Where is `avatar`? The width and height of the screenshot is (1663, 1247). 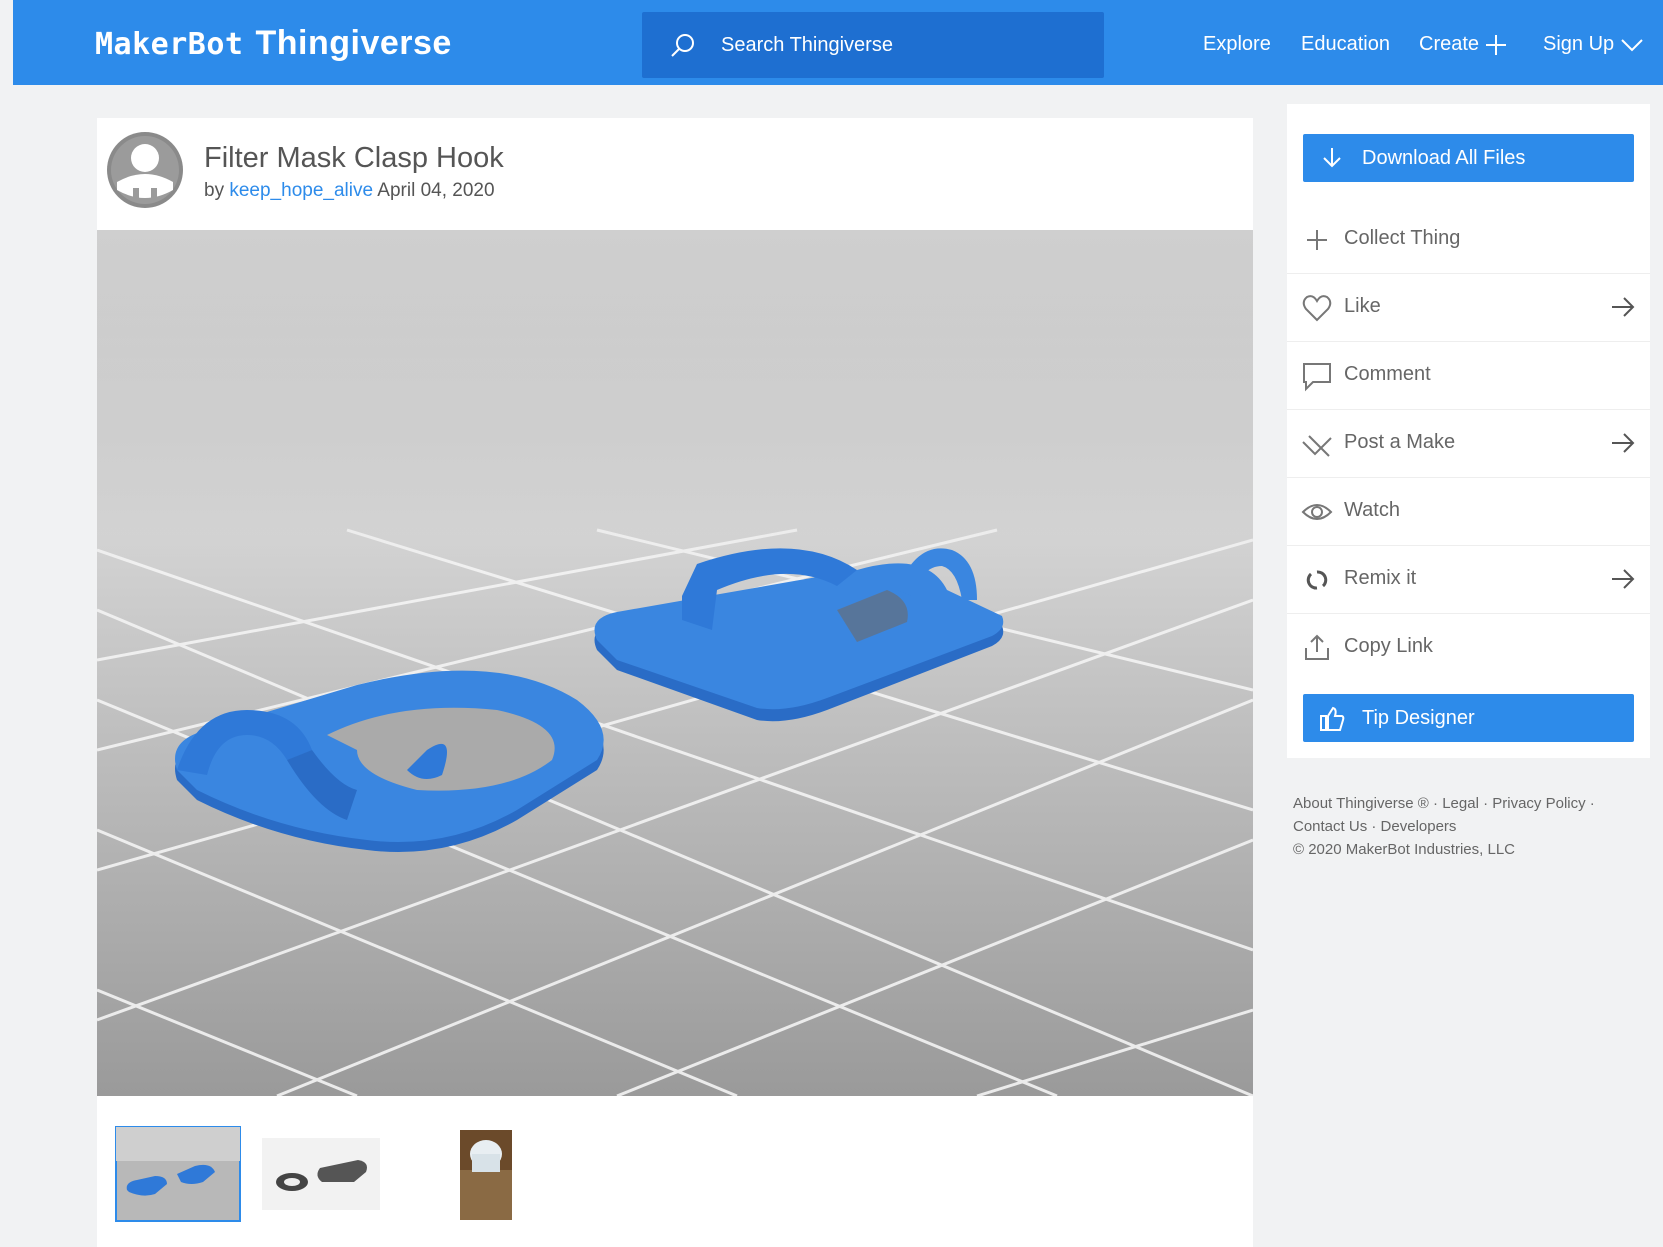
avatar is located at coordinates (145, 170).